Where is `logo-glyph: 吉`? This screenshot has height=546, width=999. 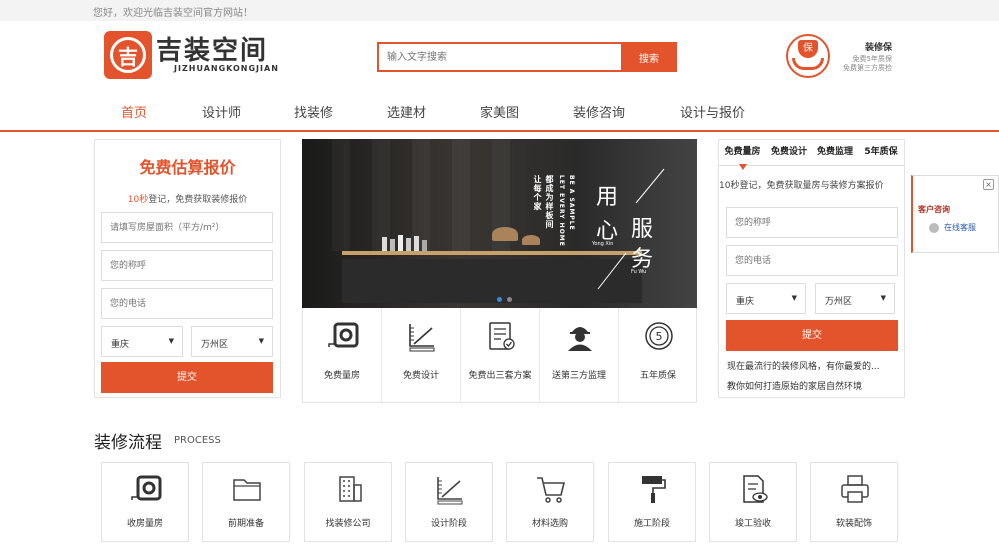
logo-glyph: 吉 is located at coordinates (128, 57).